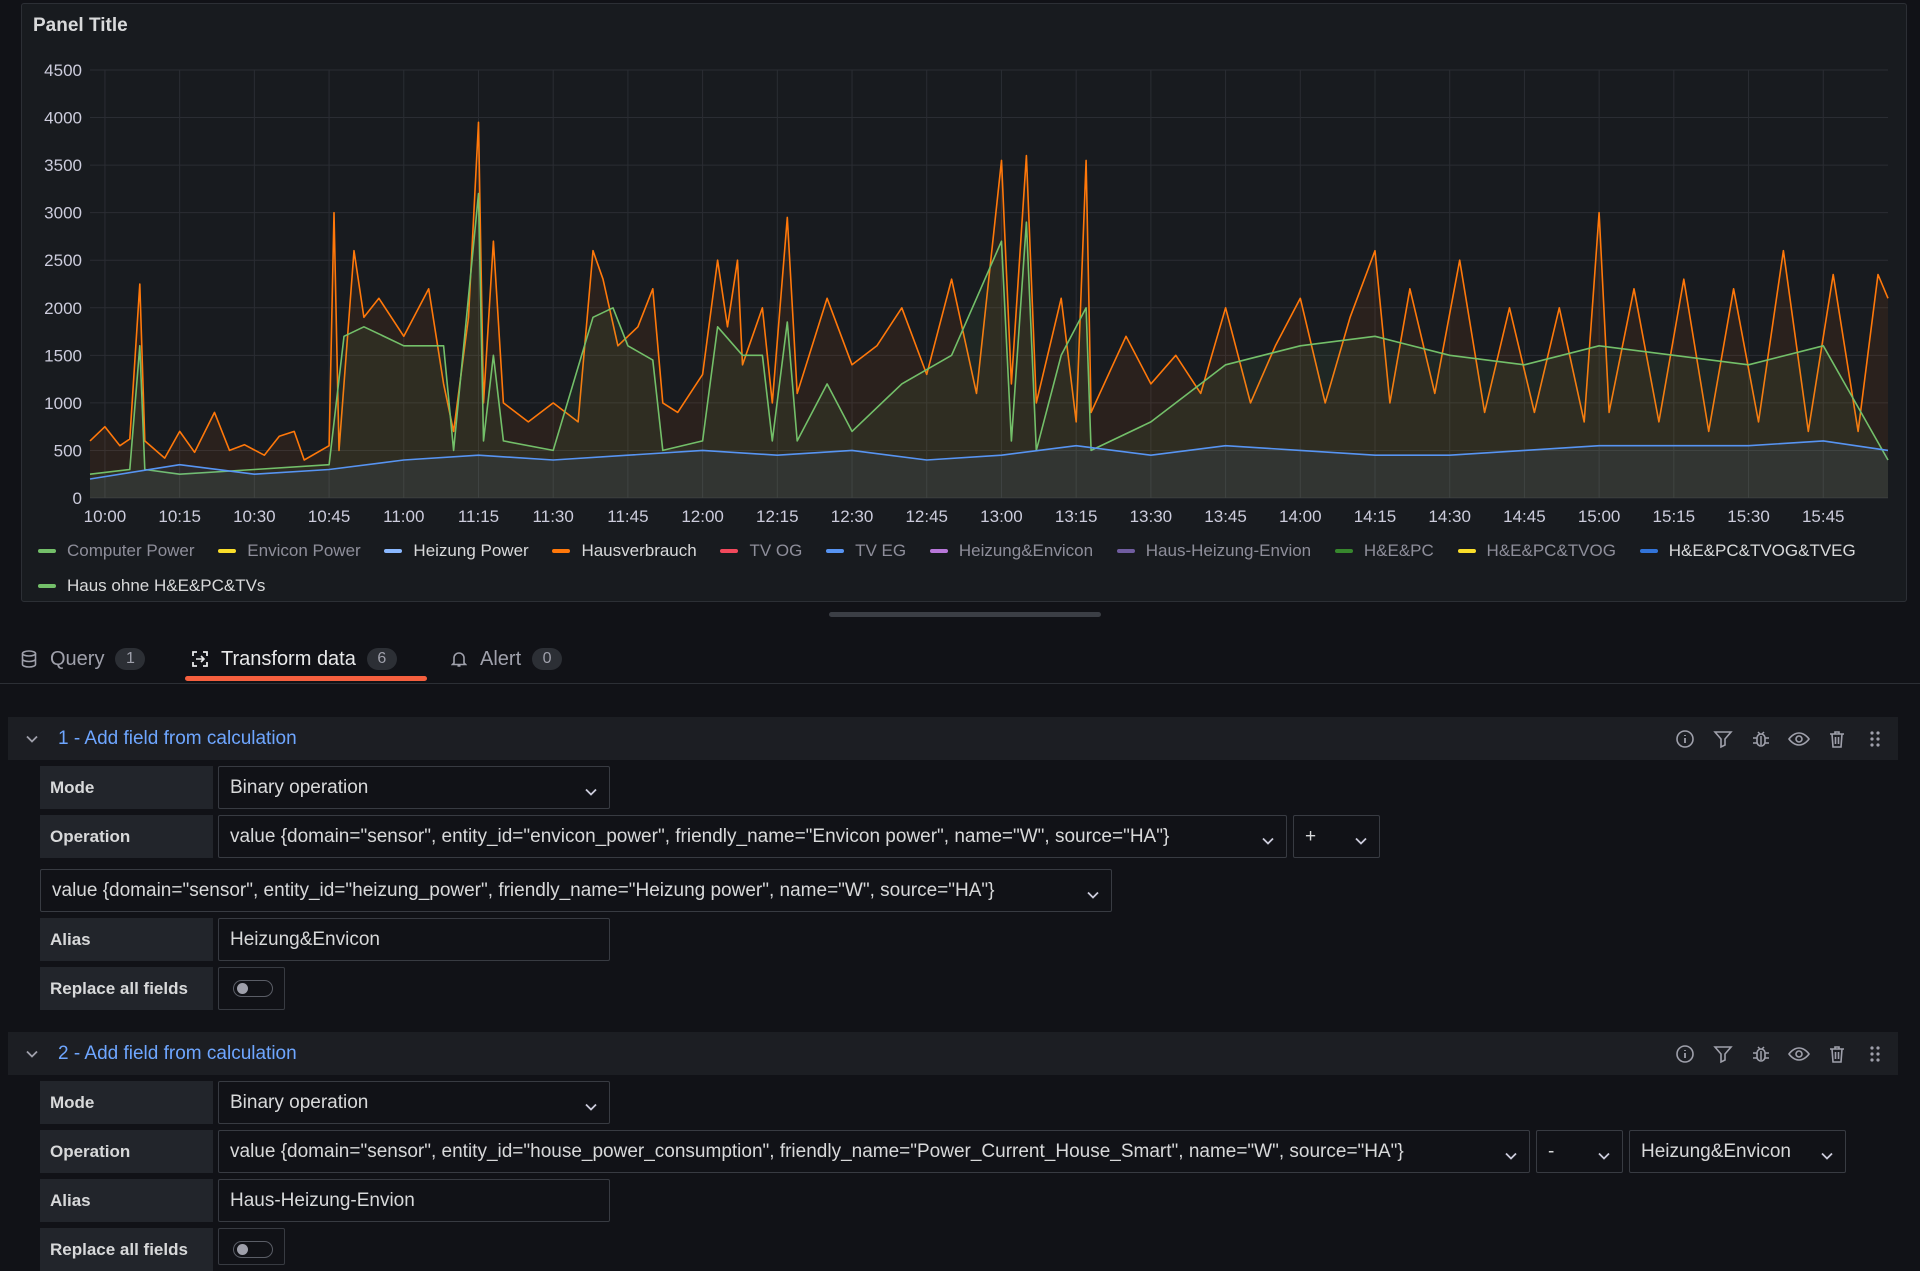 The height and width of the screenshot is (1271, 1920). What do you see at coordinates (1823, 515) in the screenshot?
I see `x-tick-label: 15:45` at bounding box center [1823, 515].